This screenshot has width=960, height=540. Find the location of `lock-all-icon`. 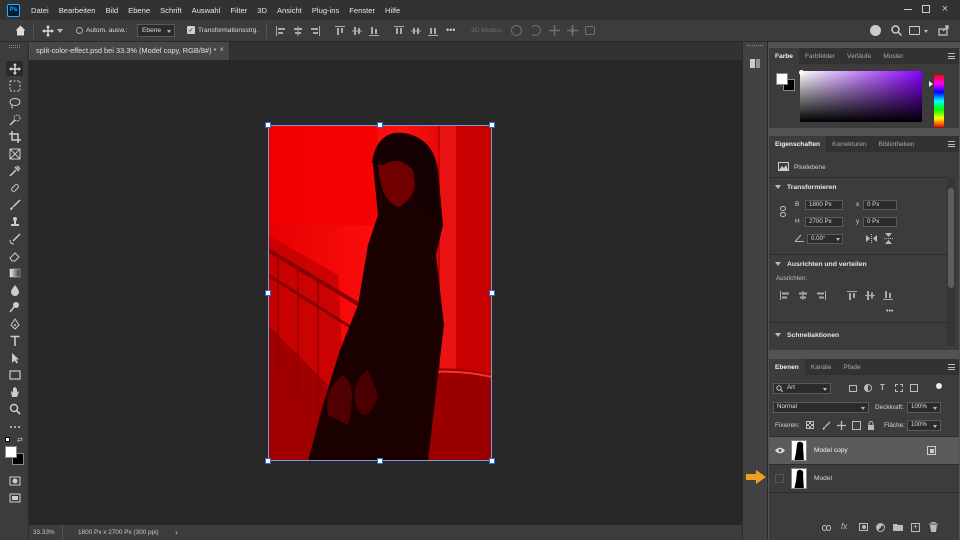

lock-all-icon is located at coordinates (871, 425).